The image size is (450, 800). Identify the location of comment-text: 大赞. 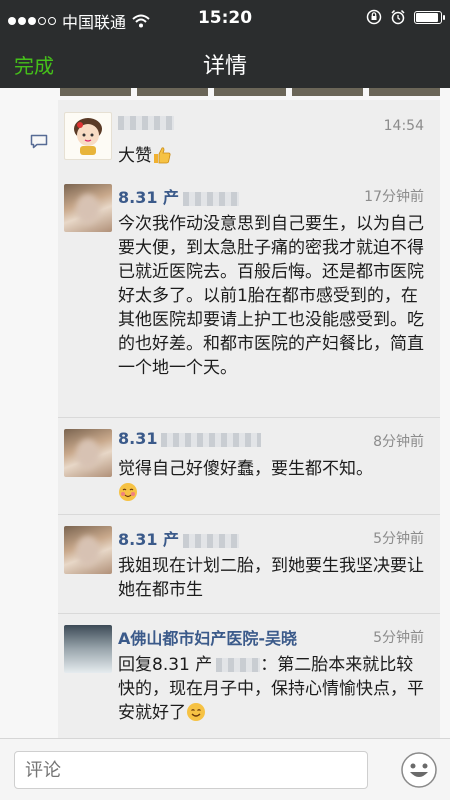
(273, 156).